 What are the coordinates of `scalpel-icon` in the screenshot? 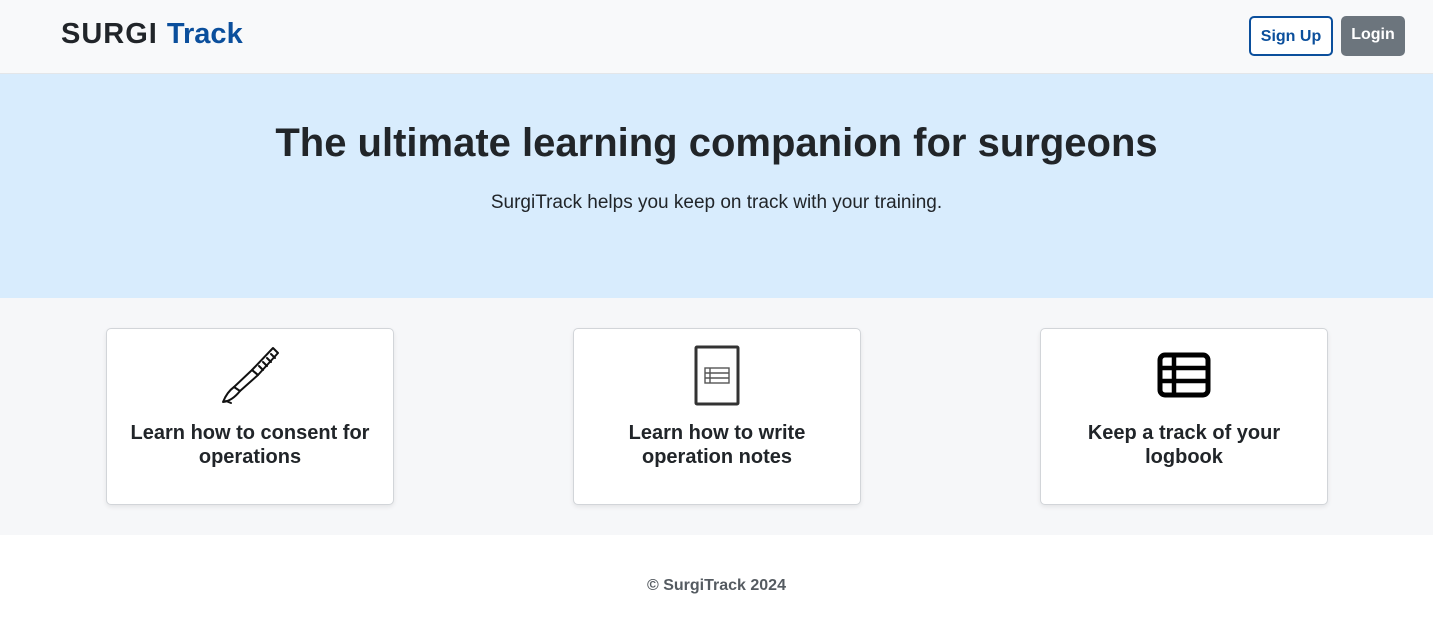 It's located at (250, 376).